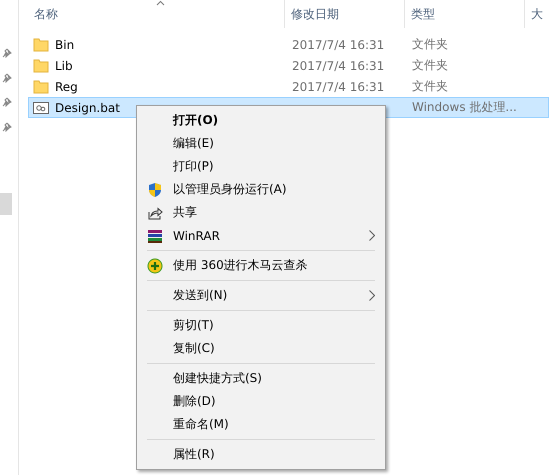 The width and height of the screenshot is (549, 475). What do you see at coordinates (87, 107) in the screenshot?
I see `file-name: Design.bat` at bounding box center [87, 107].